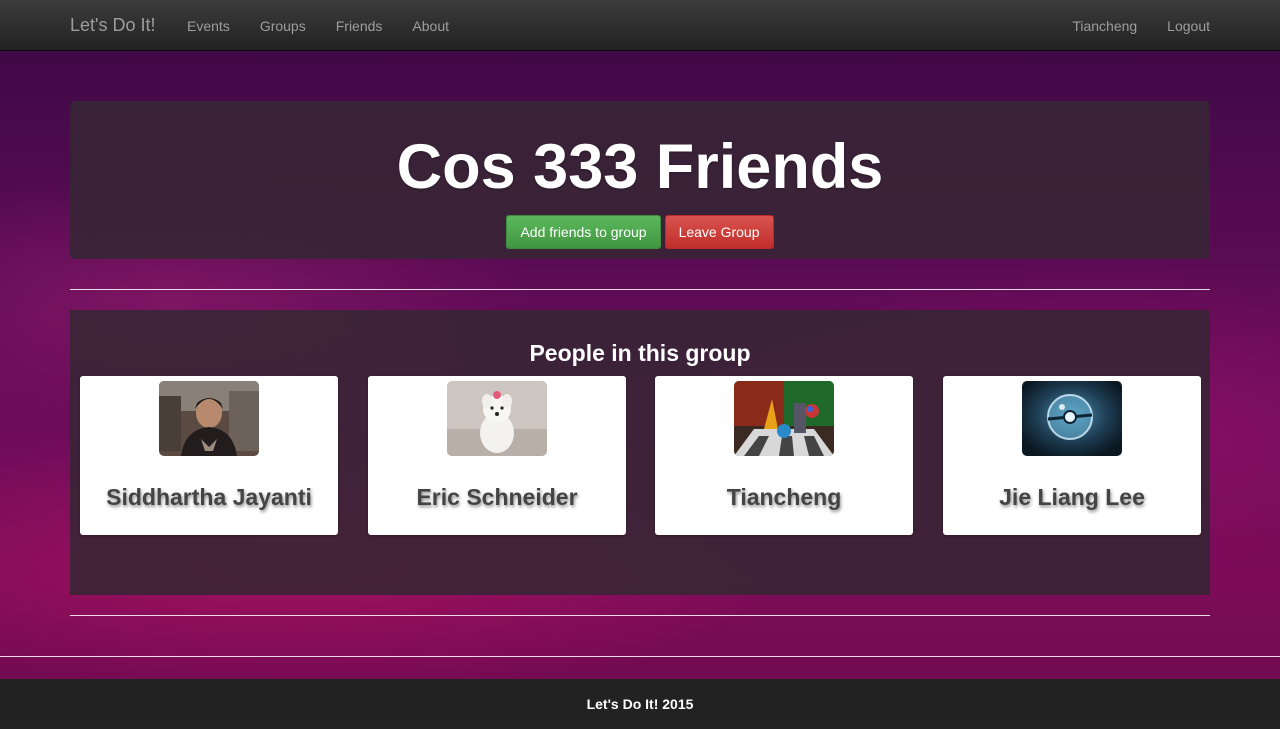 Image resolution: width=1280 pixels, height=729 pixels. I want to click on member-name: Siddhartha Jayanti, so click(209, 497).